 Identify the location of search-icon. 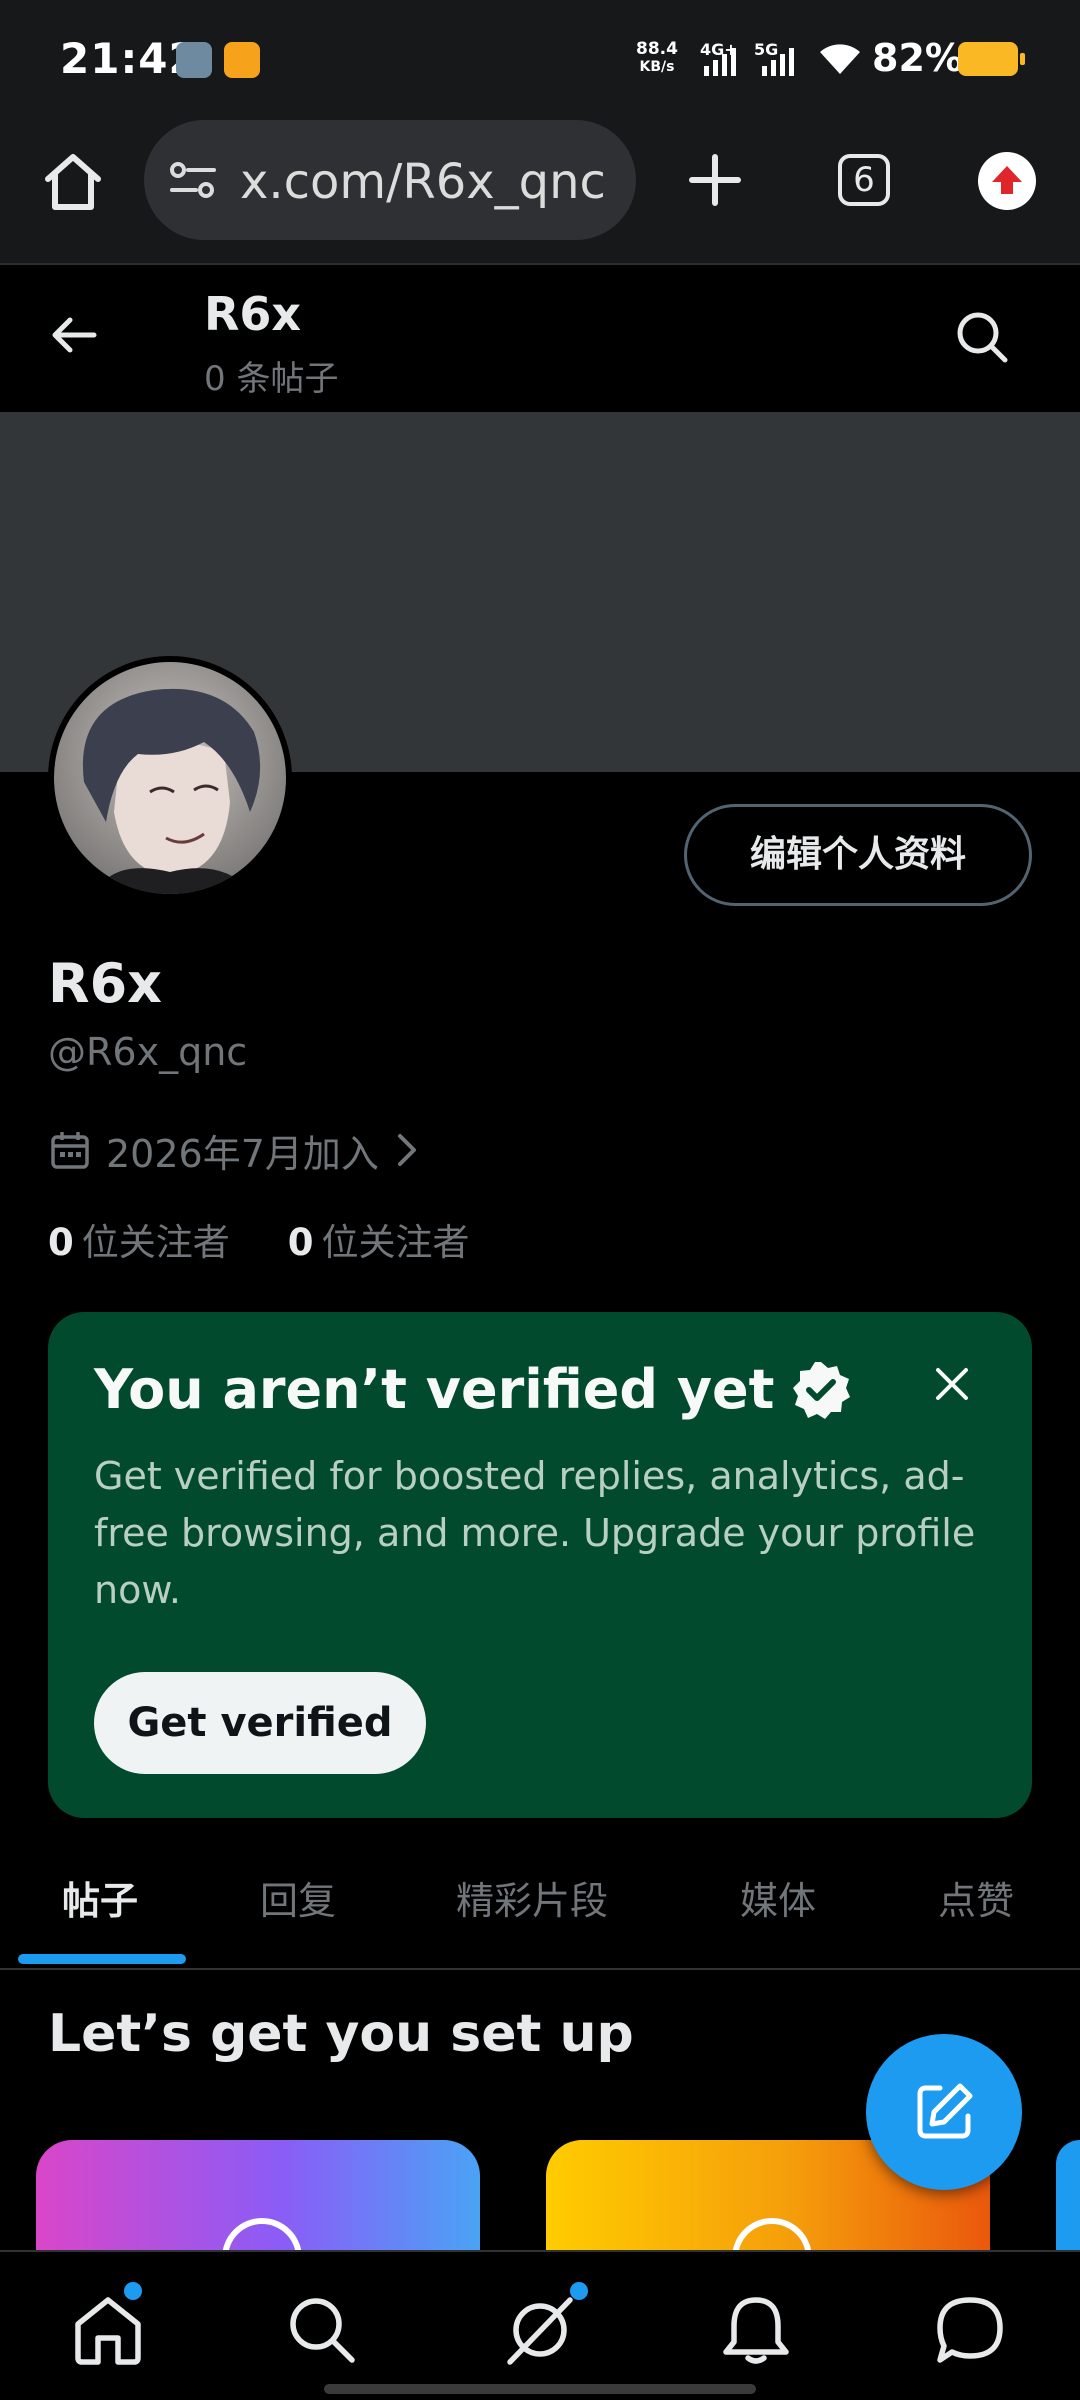
(982, 337).